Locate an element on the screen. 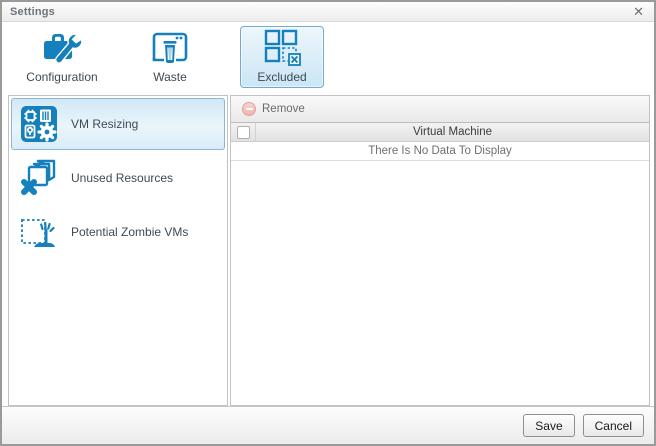  select-all-checkbox is located at coordinates (243, 132).